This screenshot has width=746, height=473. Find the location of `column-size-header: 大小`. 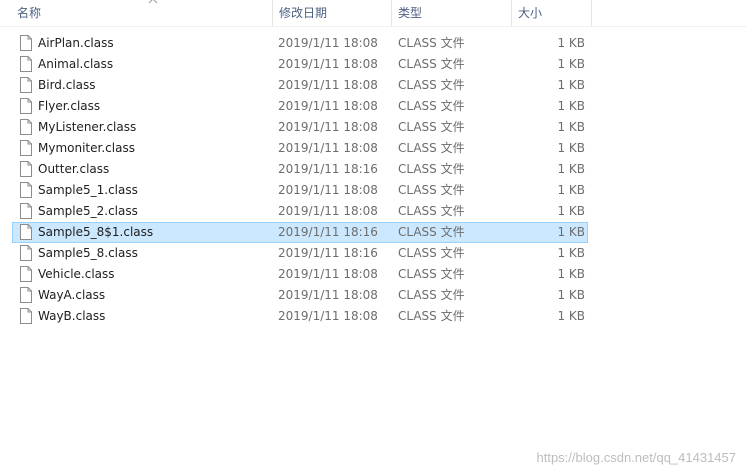

column-size-header: 大小 is located at coordinates (552, 13).